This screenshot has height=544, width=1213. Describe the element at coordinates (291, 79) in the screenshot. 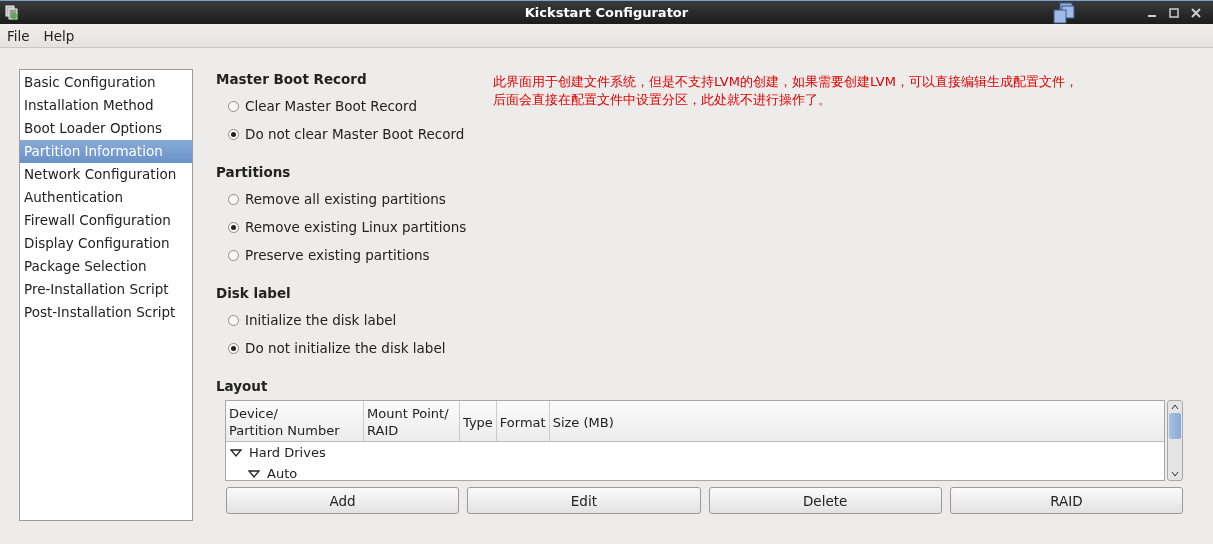

I see `section-heading: Master Boot Record` at that location.